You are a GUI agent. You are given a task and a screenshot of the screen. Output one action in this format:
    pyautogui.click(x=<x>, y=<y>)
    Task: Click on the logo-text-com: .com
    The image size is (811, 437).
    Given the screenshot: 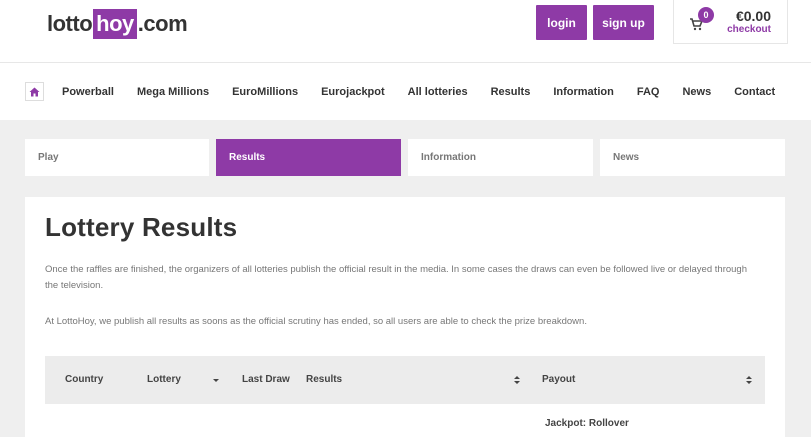 What is the action you would take?
    pyautogui.click(x=162, y=23)
    